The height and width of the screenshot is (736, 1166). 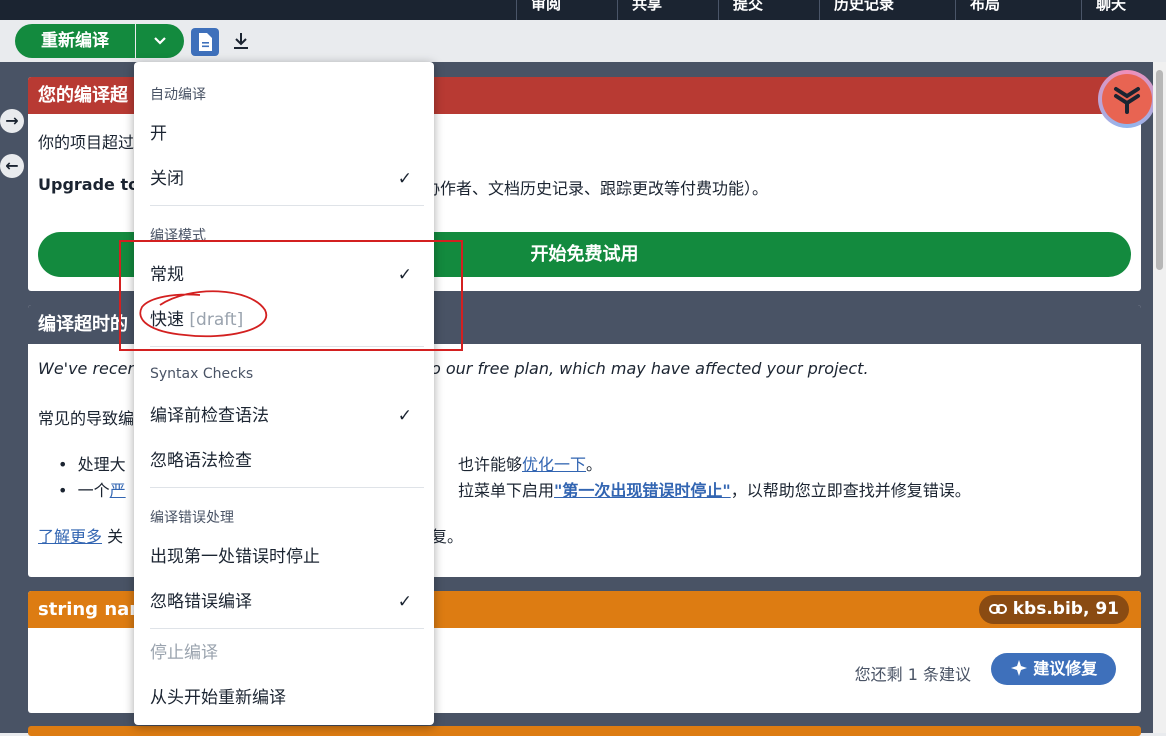 I want to click on bullet-item: • 一个严, so click(x=92, y=490).